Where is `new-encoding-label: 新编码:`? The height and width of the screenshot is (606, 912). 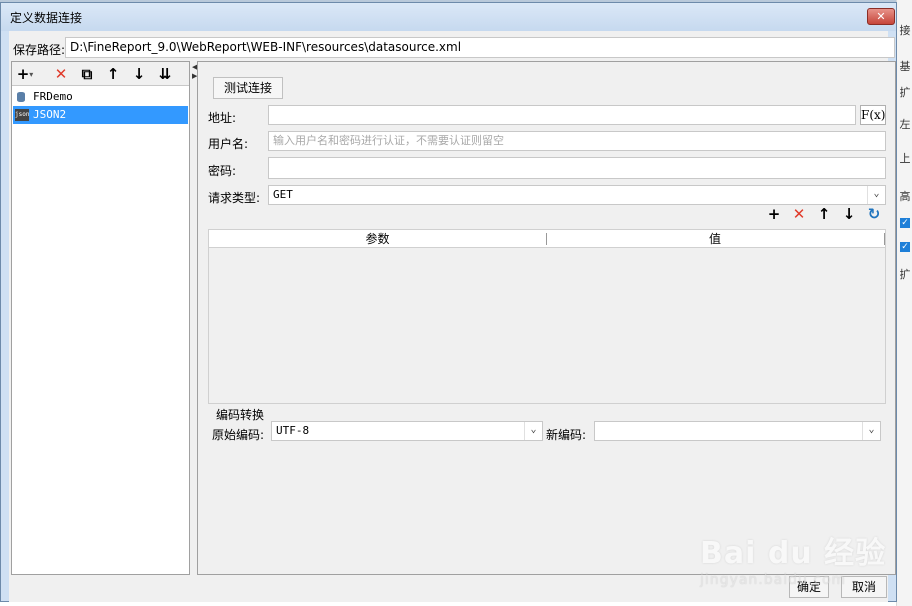
new-encoding-label: 新编码: is located at coordinates (566, 435).